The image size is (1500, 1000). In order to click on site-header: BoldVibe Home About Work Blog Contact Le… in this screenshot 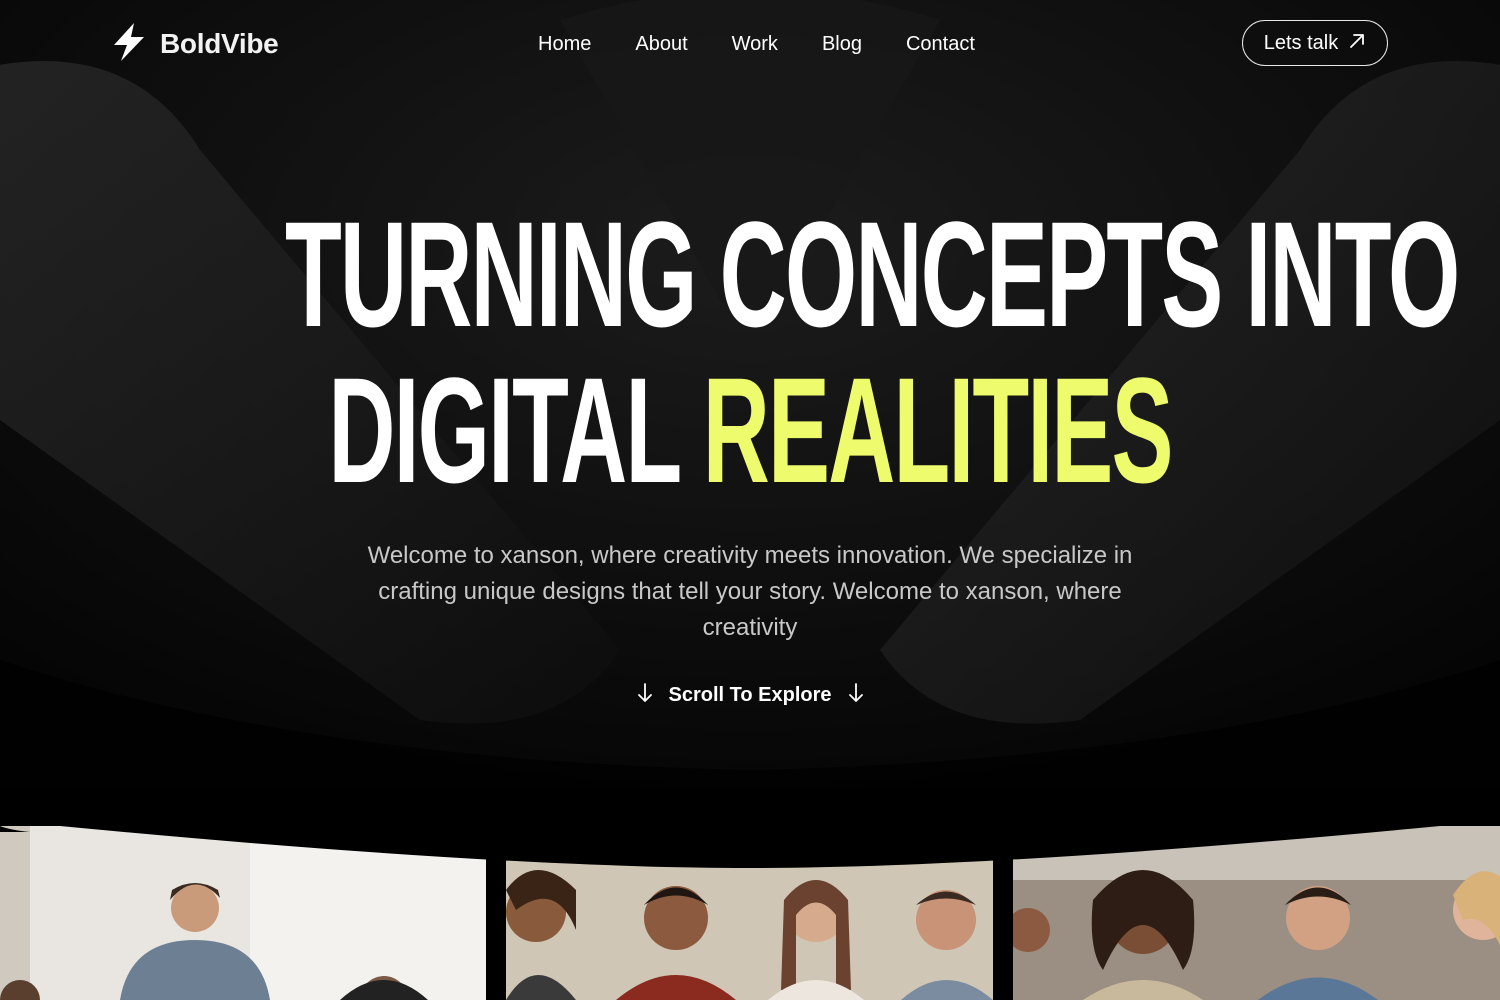, I will do `click(750, 44)`.